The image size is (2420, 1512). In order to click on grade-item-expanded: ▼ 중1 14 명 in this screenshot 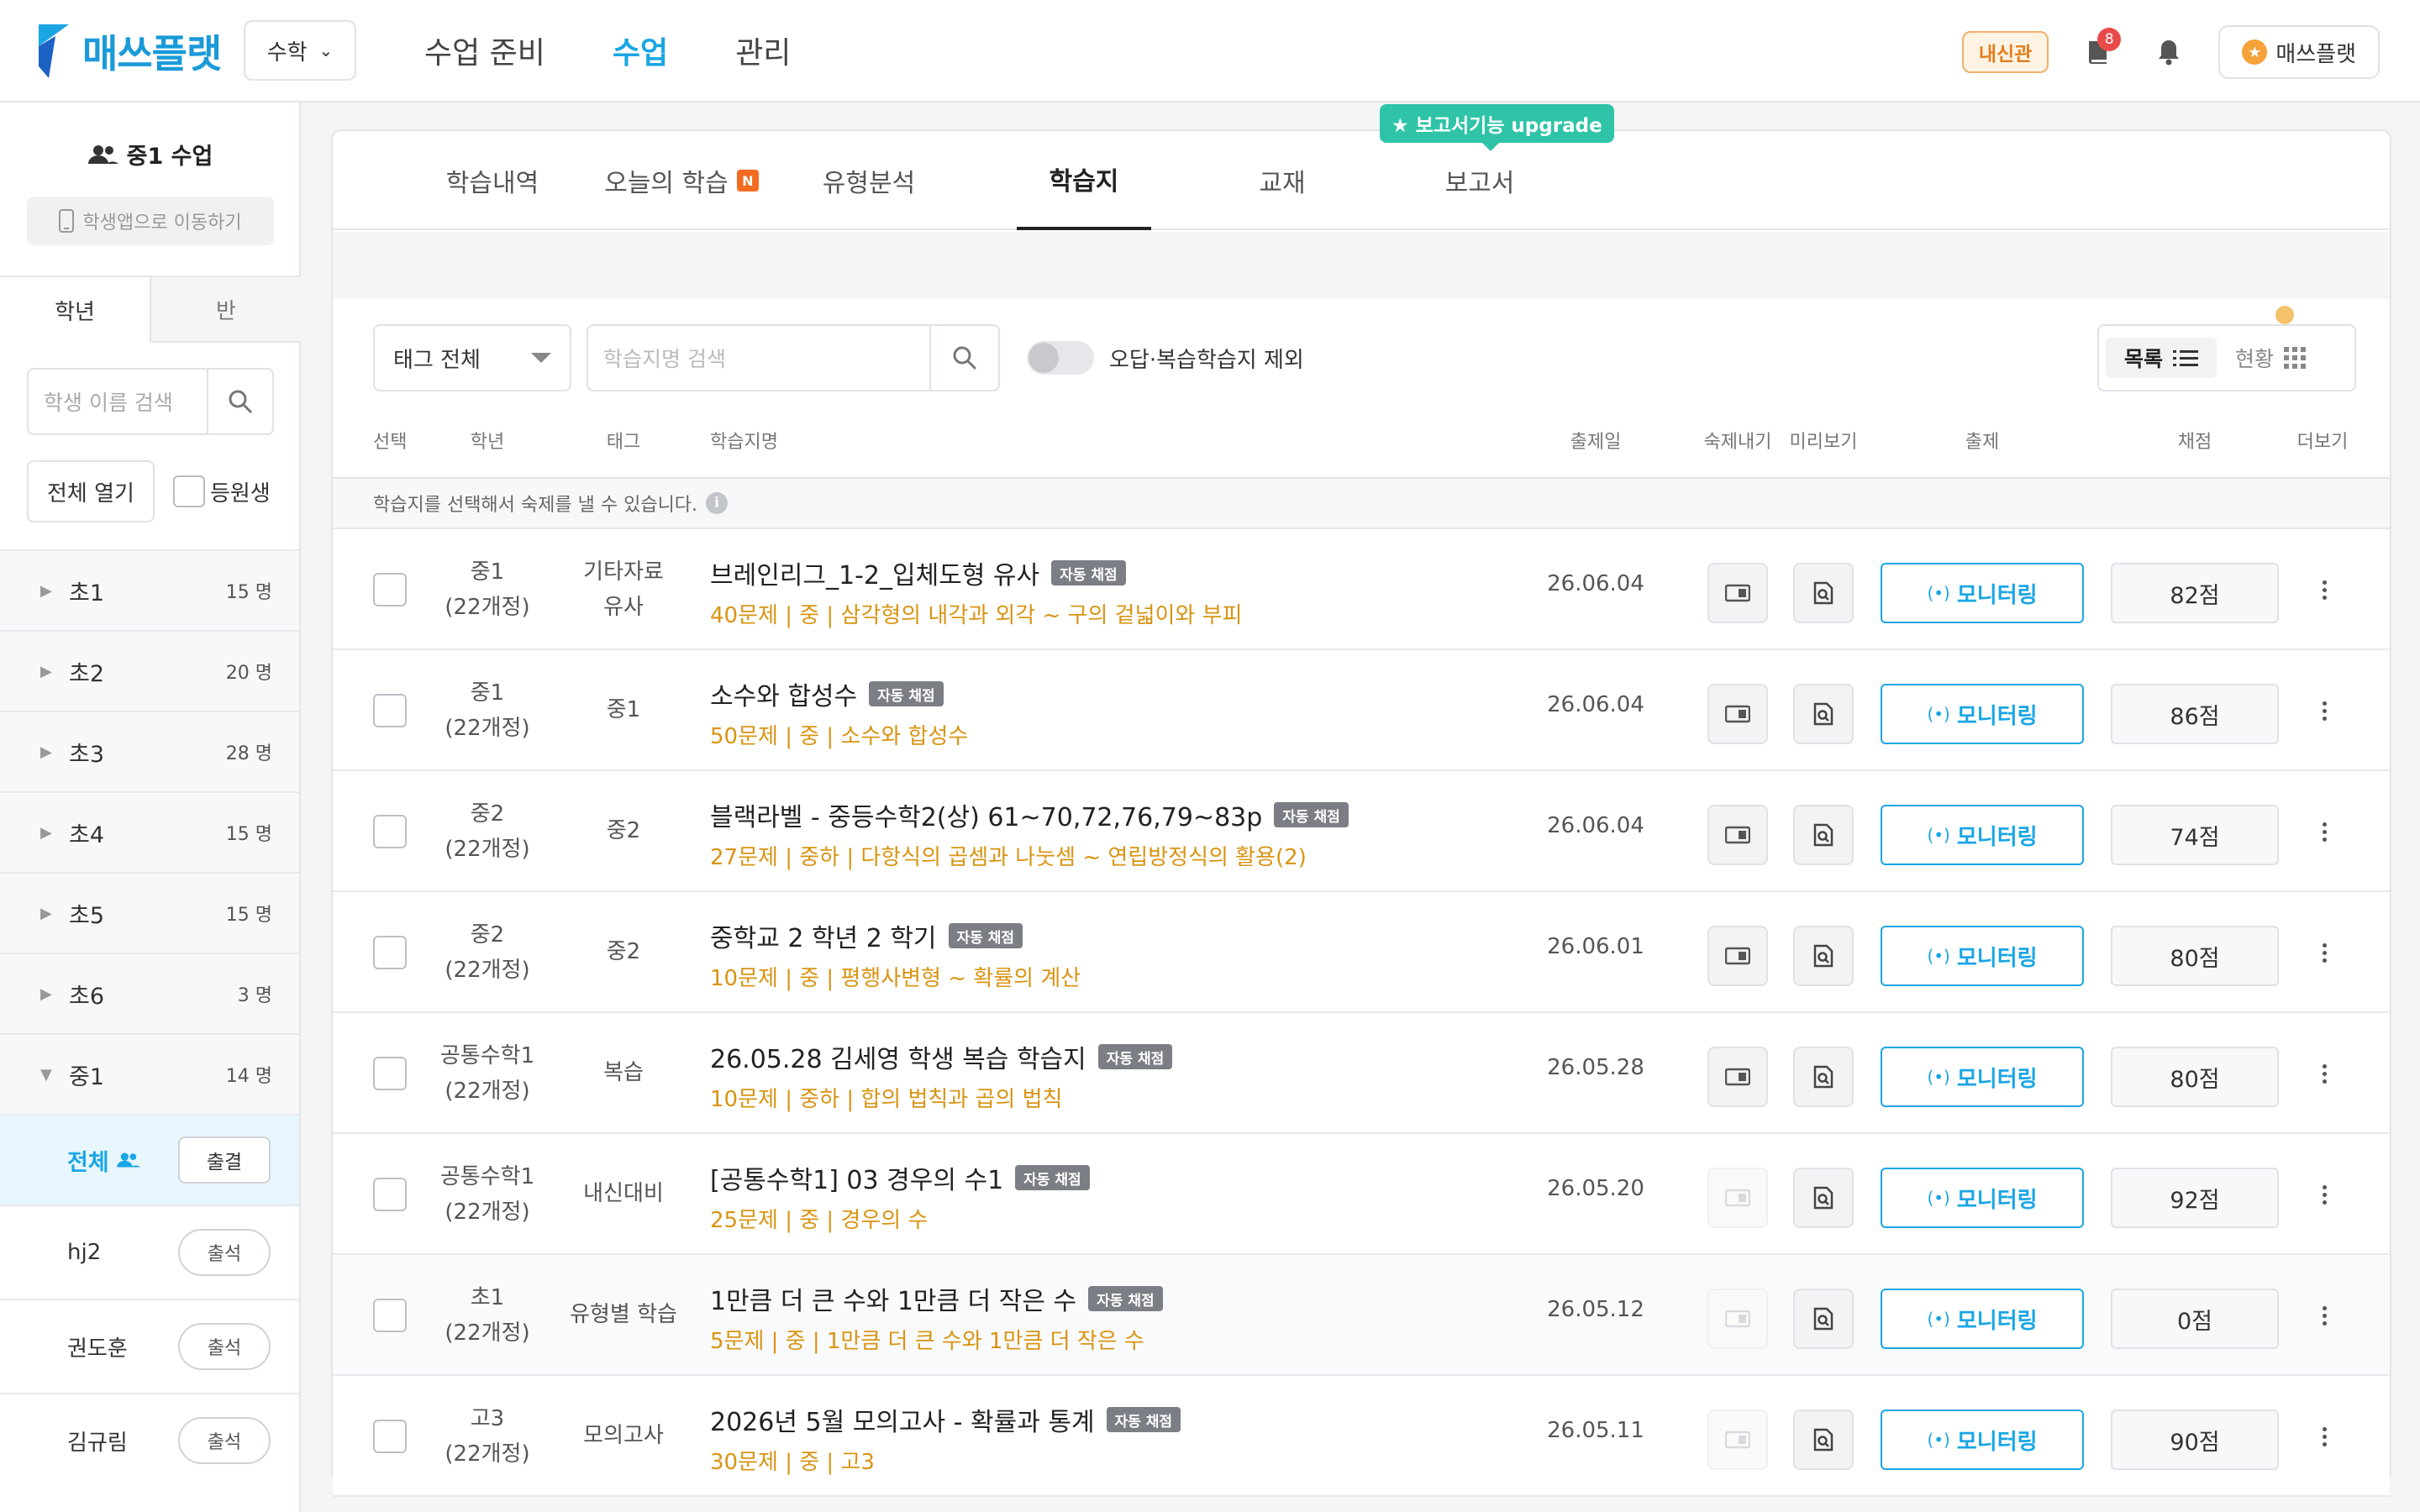, I will do `click(149, 1073)`.